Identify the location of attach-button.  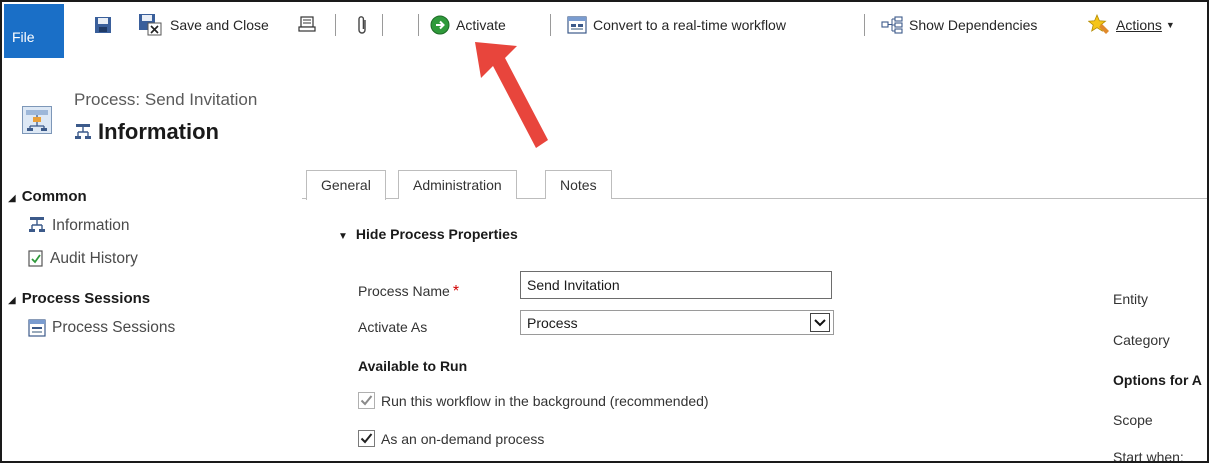
(363, 25).